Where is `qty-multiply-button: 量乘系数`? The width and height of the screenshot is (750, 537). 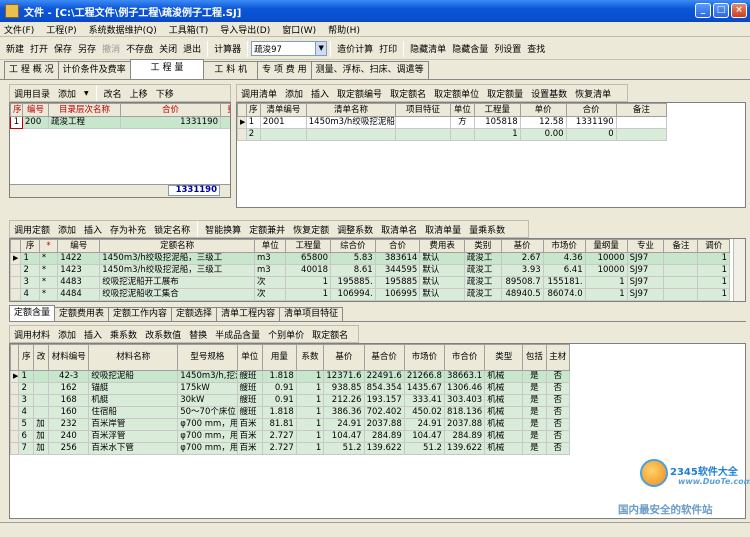
qty-multiply-button: 量乘系数 is located at coordinates (487, 229).